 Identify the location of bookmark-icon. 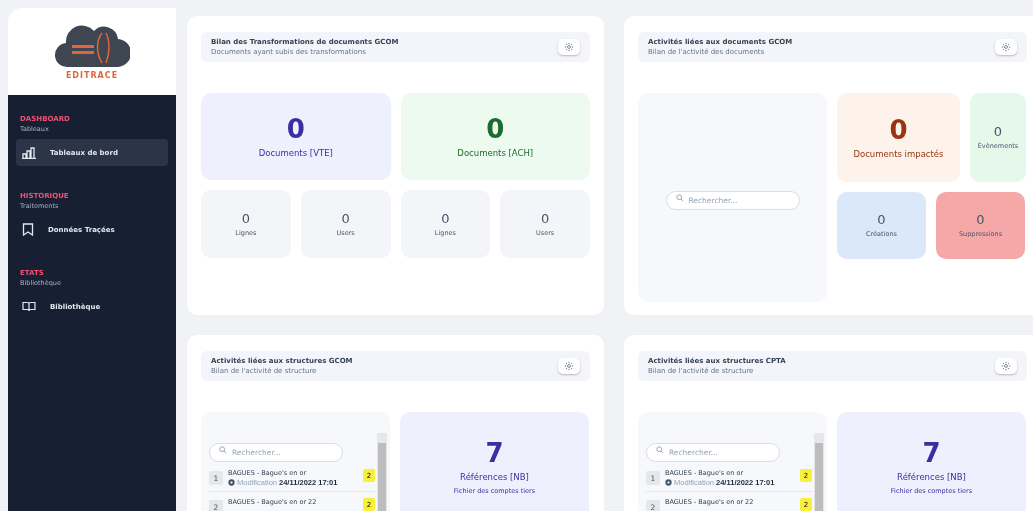
(28, 229).